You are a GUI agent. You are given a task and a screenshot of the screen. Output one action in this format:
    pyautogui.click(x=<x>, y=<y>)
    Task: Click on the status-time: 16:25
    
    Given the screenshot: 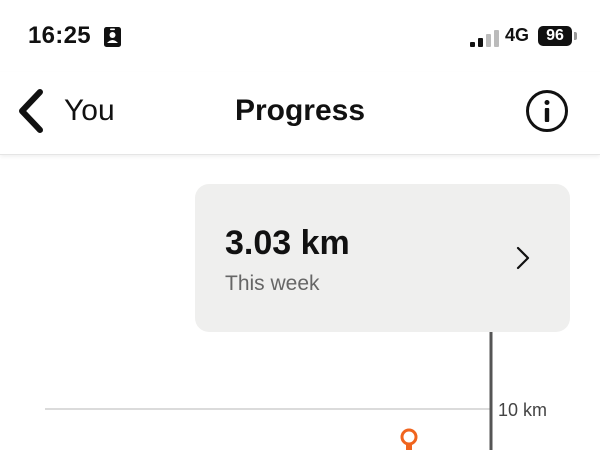 What is the action you would take?
    pyautogui.click(x=59, y=35)
    